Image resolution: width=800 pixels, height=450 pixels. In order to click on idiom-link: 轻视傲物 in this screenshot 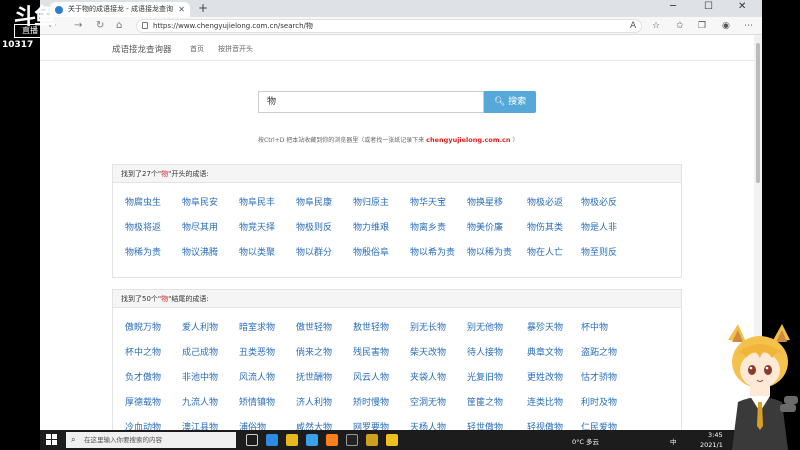, I will do `click(545, 425)`.